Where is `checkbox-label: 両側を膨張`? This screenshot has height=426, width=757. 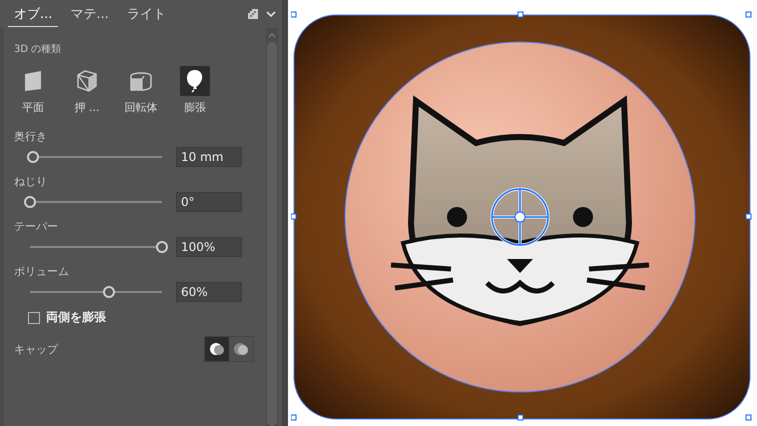 checkbox-label: 両側を膨張 is located at coordinates (76, 317).